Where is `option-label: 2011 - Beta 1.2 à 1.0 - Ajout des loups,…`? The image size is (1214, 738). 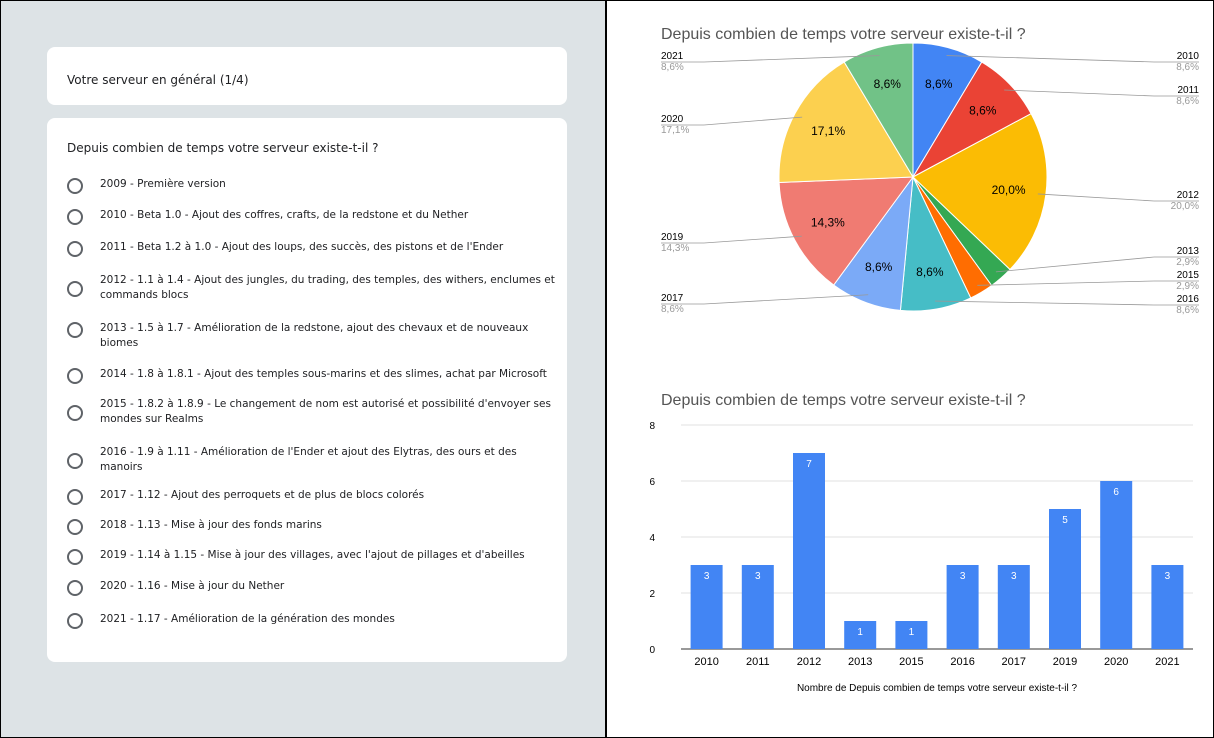
option-label: 2011 - Beta 1.2 à 1.0 - Ajout des loups,… is located at coordinates (302, 247).